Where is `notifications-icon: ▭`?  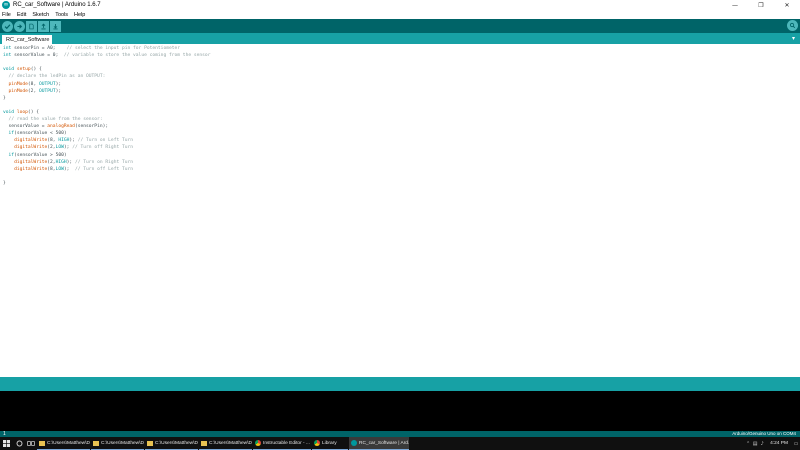
notifications-icon: ▭ is located at coordinates (796, 443).